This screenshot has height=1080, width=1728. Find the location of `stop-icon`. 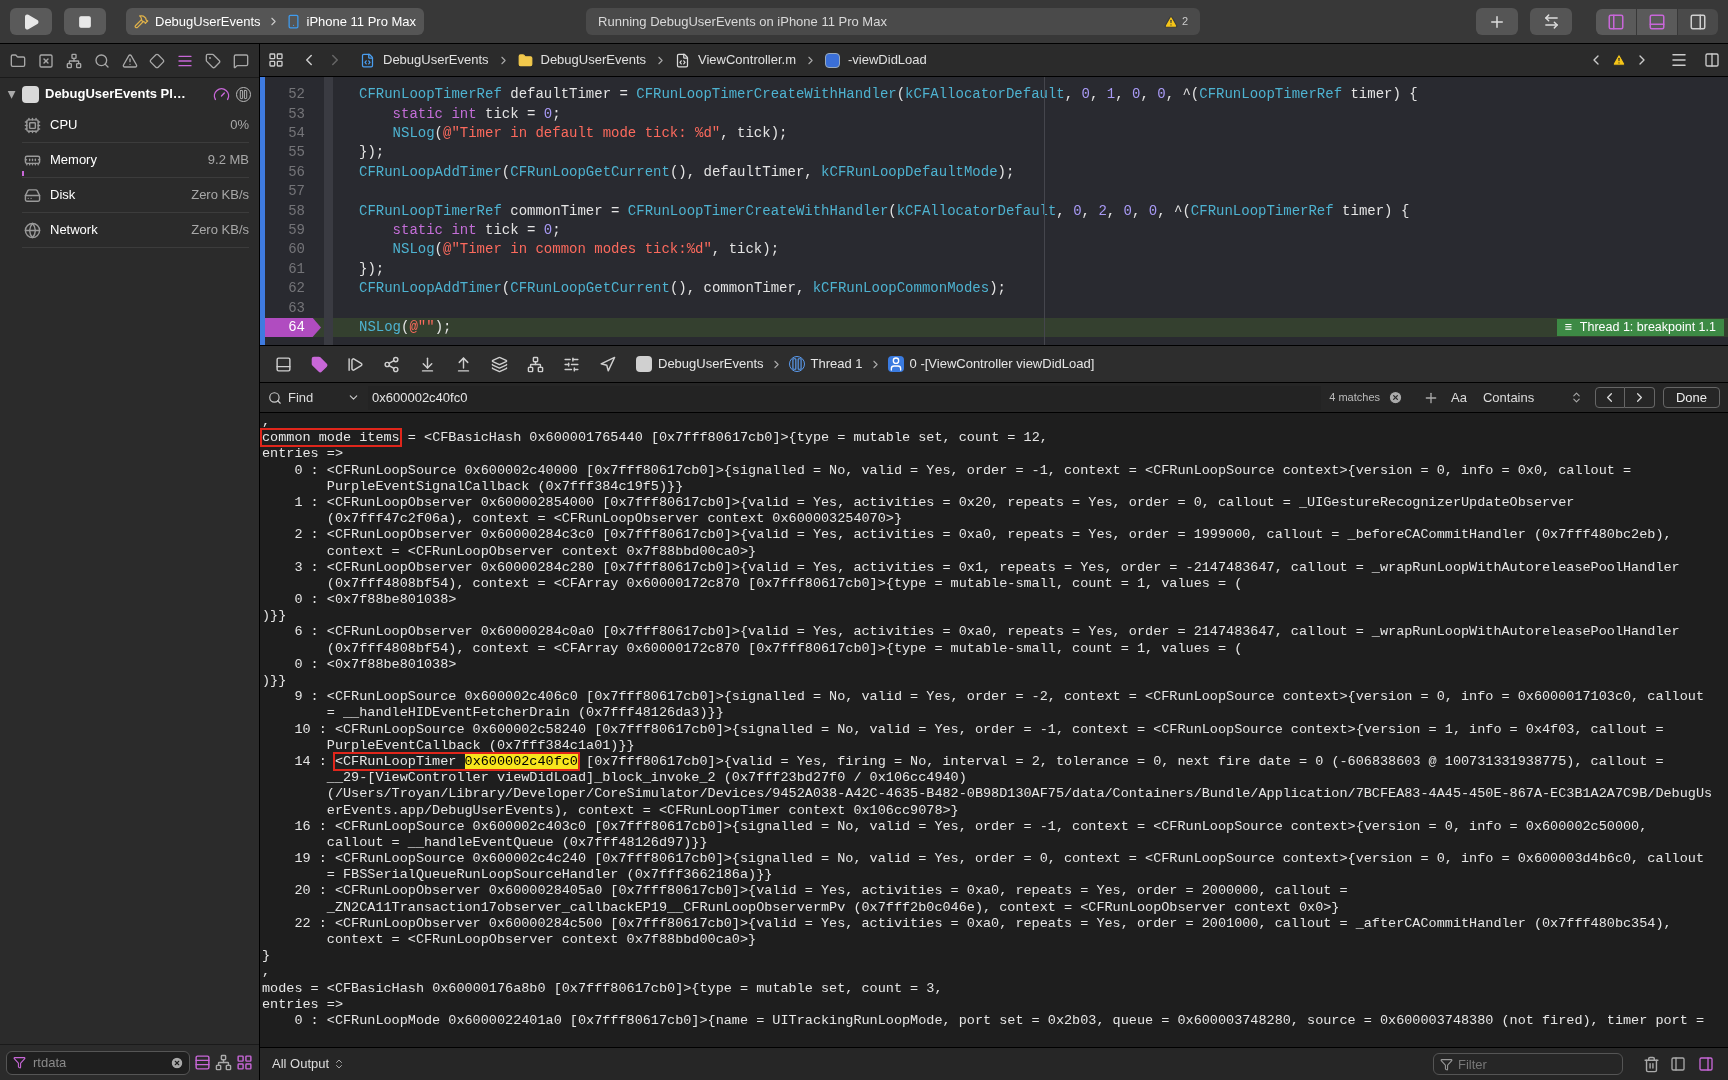

stop-icon is located at coordinates (85, 21).